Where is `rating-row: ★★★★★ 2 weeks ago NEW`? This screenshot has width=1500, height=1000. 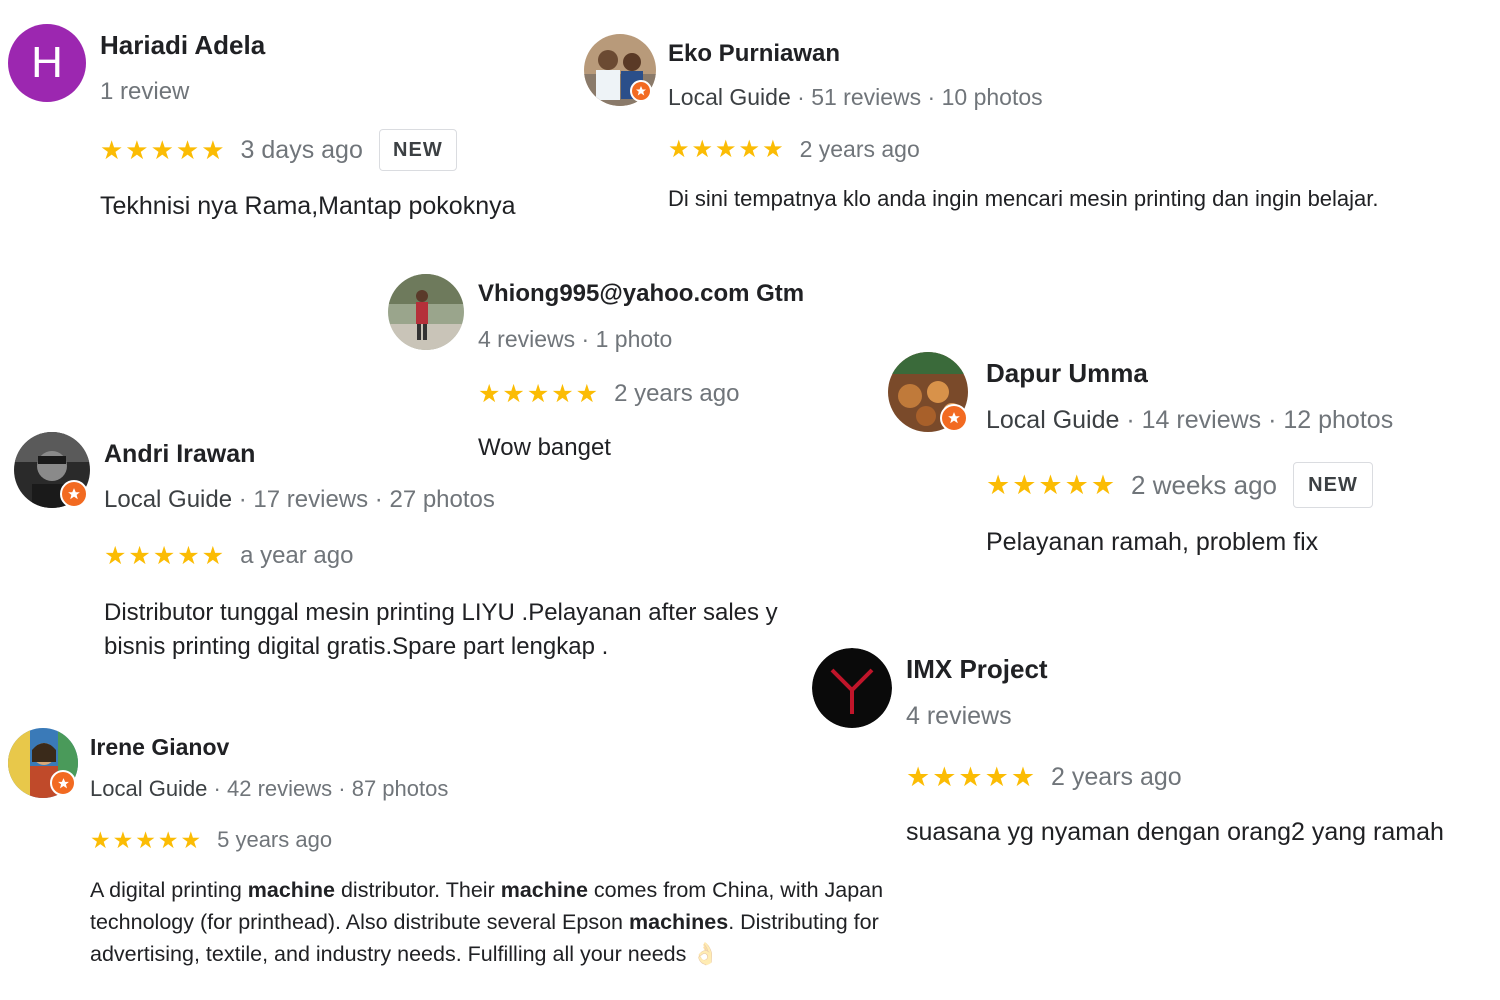 rating-row: ★★★★★ 2 weeks ago NEW is located at coordinates (1180, 485).